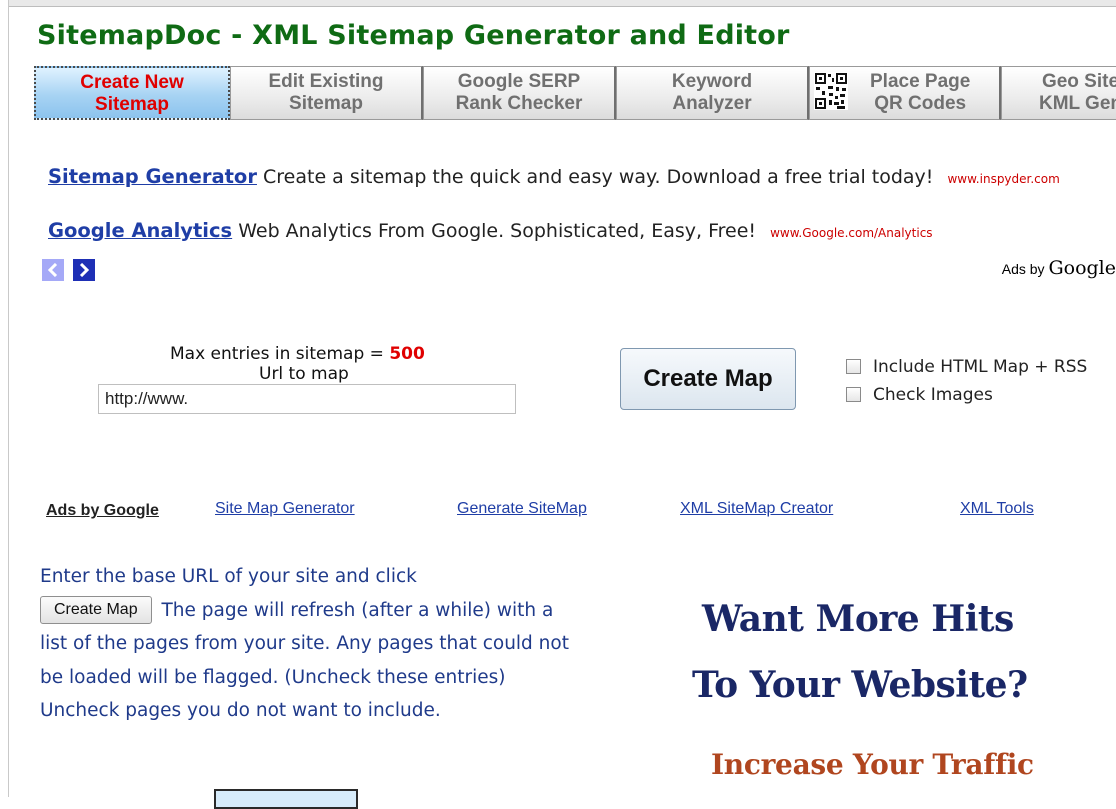 This screenshot has height=809, width=1116. I want to click on ads-by-google-link: Ads by Google, so click(102, 511).